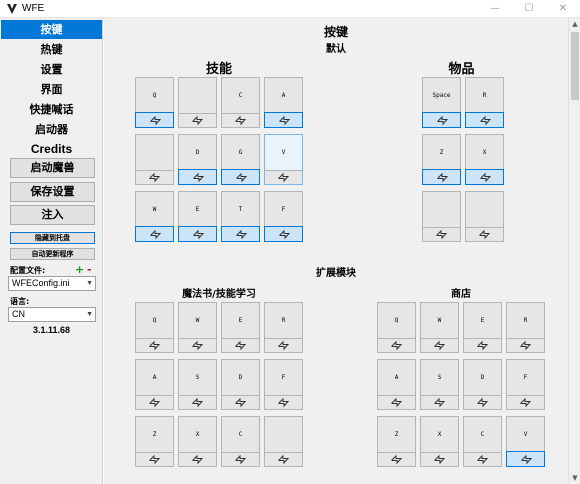 The image size is (580, 484). What do you see at coordinates (575, 66) in the screenshot?
I see `scroll-thumb` at bounding box center [575, 66].